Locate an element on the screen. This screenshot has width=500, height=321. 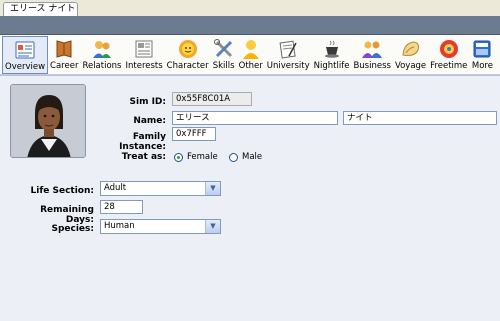
career-icon is located at coordinates (64, 49).